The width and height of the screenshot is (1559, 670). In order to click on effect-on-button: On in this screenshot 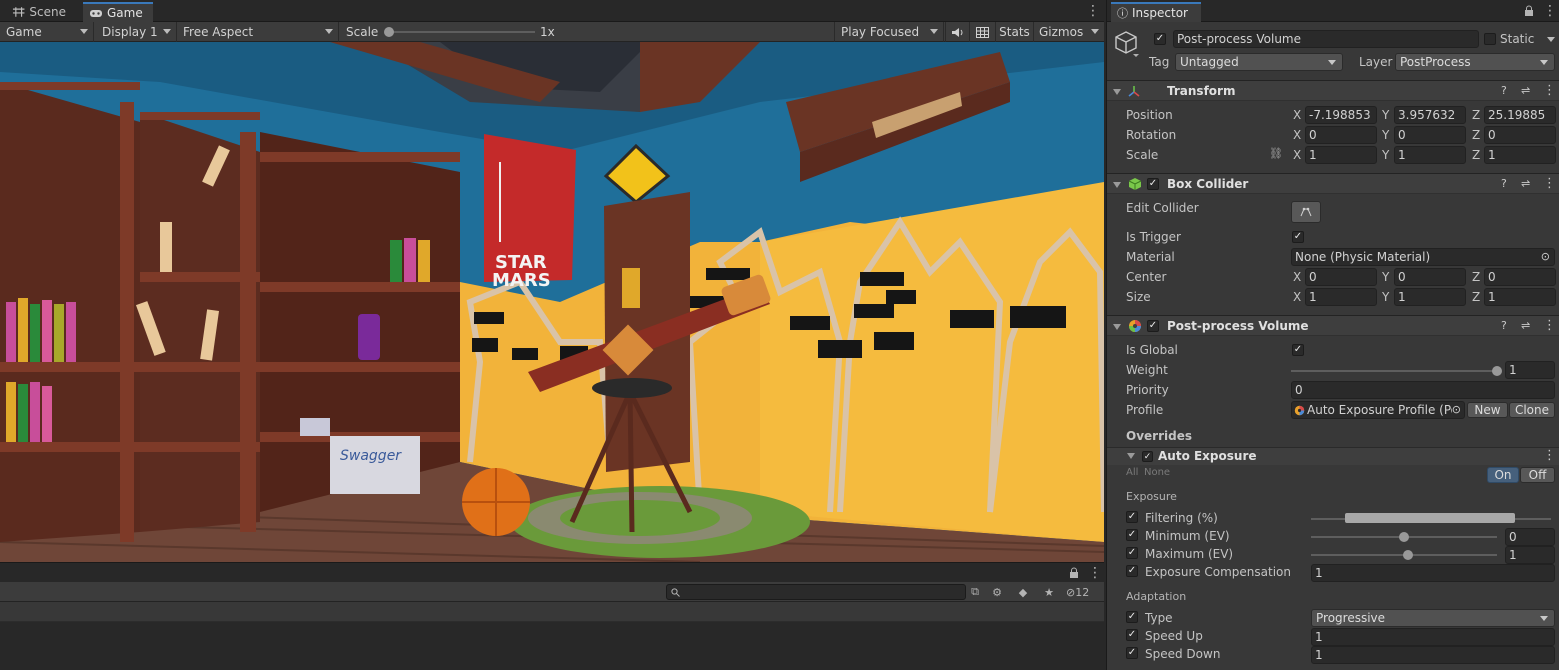, I will do `click(1503, 475)`.